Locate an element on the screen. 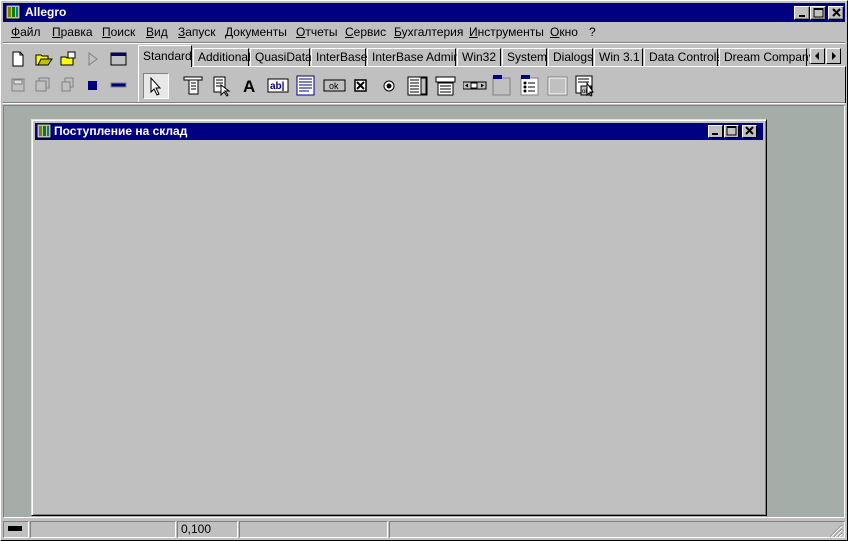 The image size is (848, 541). open-project-button is located at coordinates (68, 59).